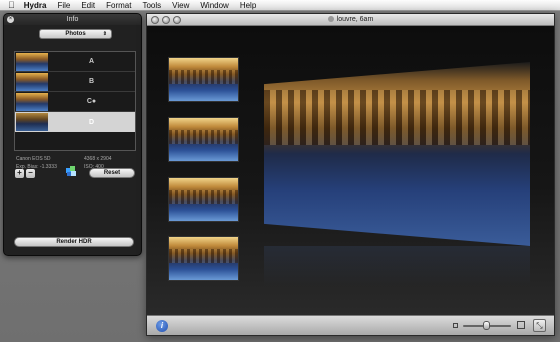 Image resolution: width=560 pixels, height=342 pixels. I want to click on zoom-in-icon, so click(521, 325).